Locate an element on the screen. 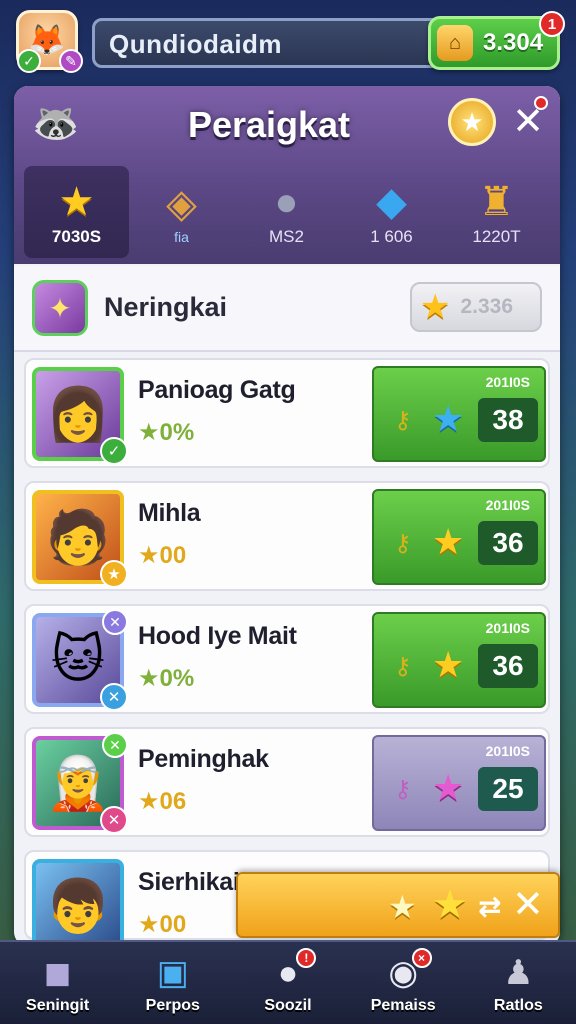  player-row: 🐱 ✕ ✕ Hood Iye Mait ★0% 201I0S ⚷ ★ 36 is located at coordinates (287, 659).